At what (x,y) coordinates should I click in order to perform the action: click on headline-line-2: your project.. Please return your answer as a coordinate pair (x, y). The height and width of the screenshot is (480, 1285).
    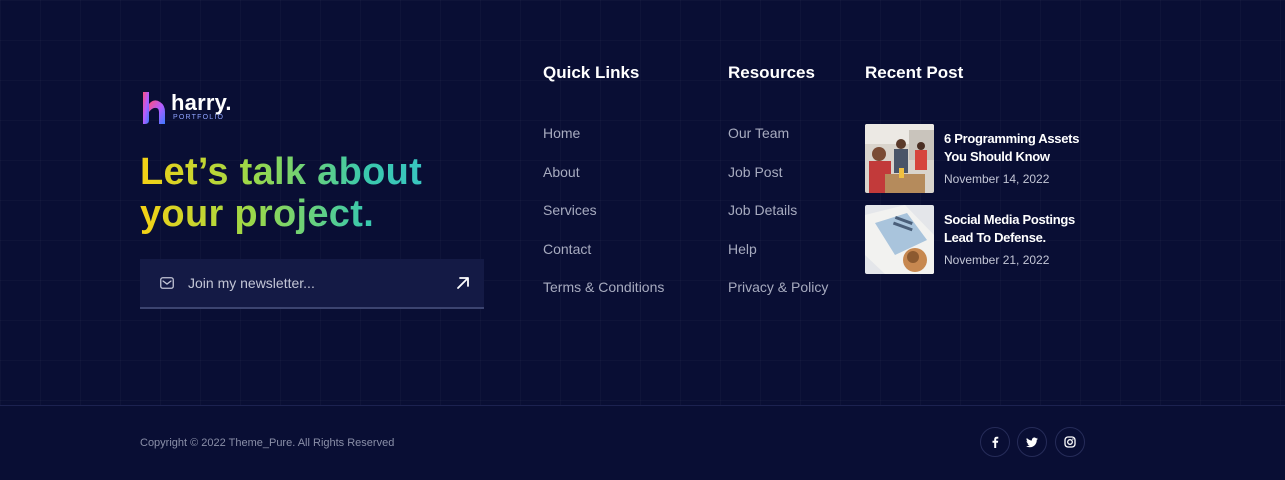
    Looking at the image, I should click on (257, 214).